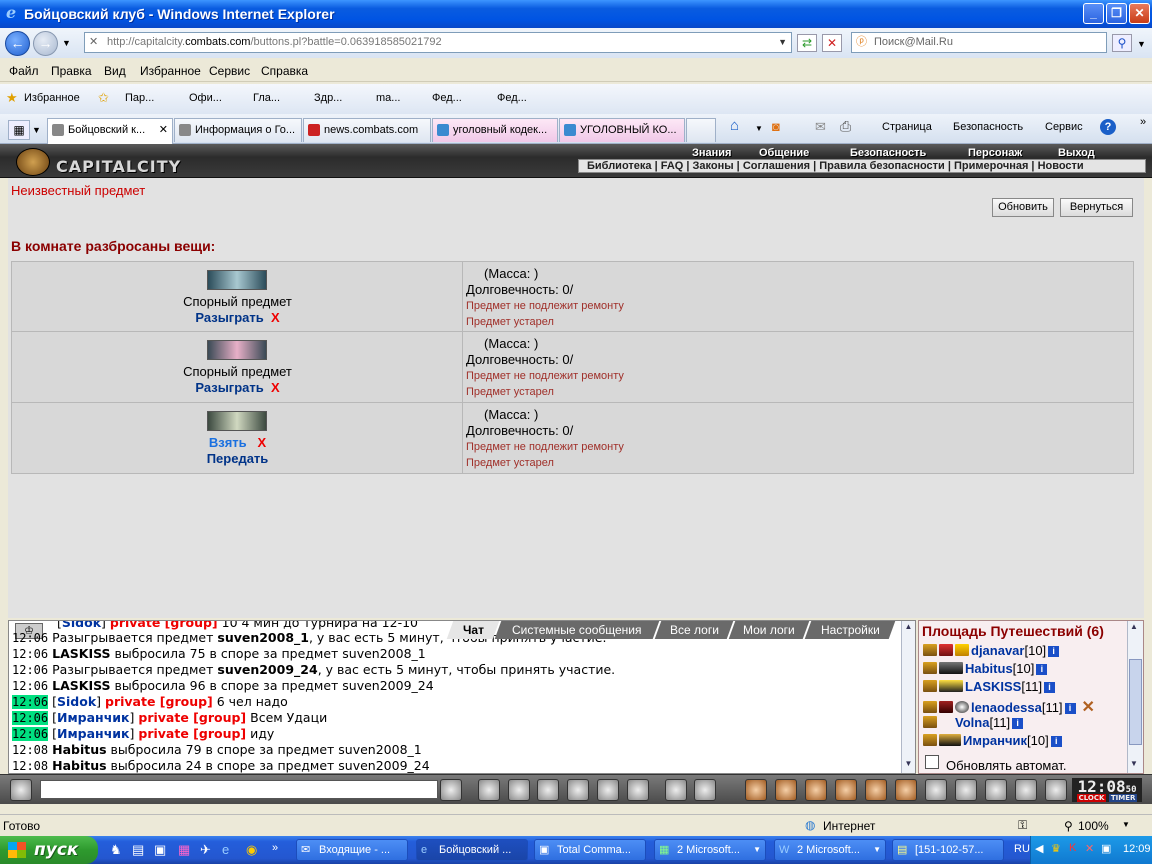 Image resolution: width=1152 pixels, height=864 pixels. I want to click on page-menu: Страница, so click(907, 127).